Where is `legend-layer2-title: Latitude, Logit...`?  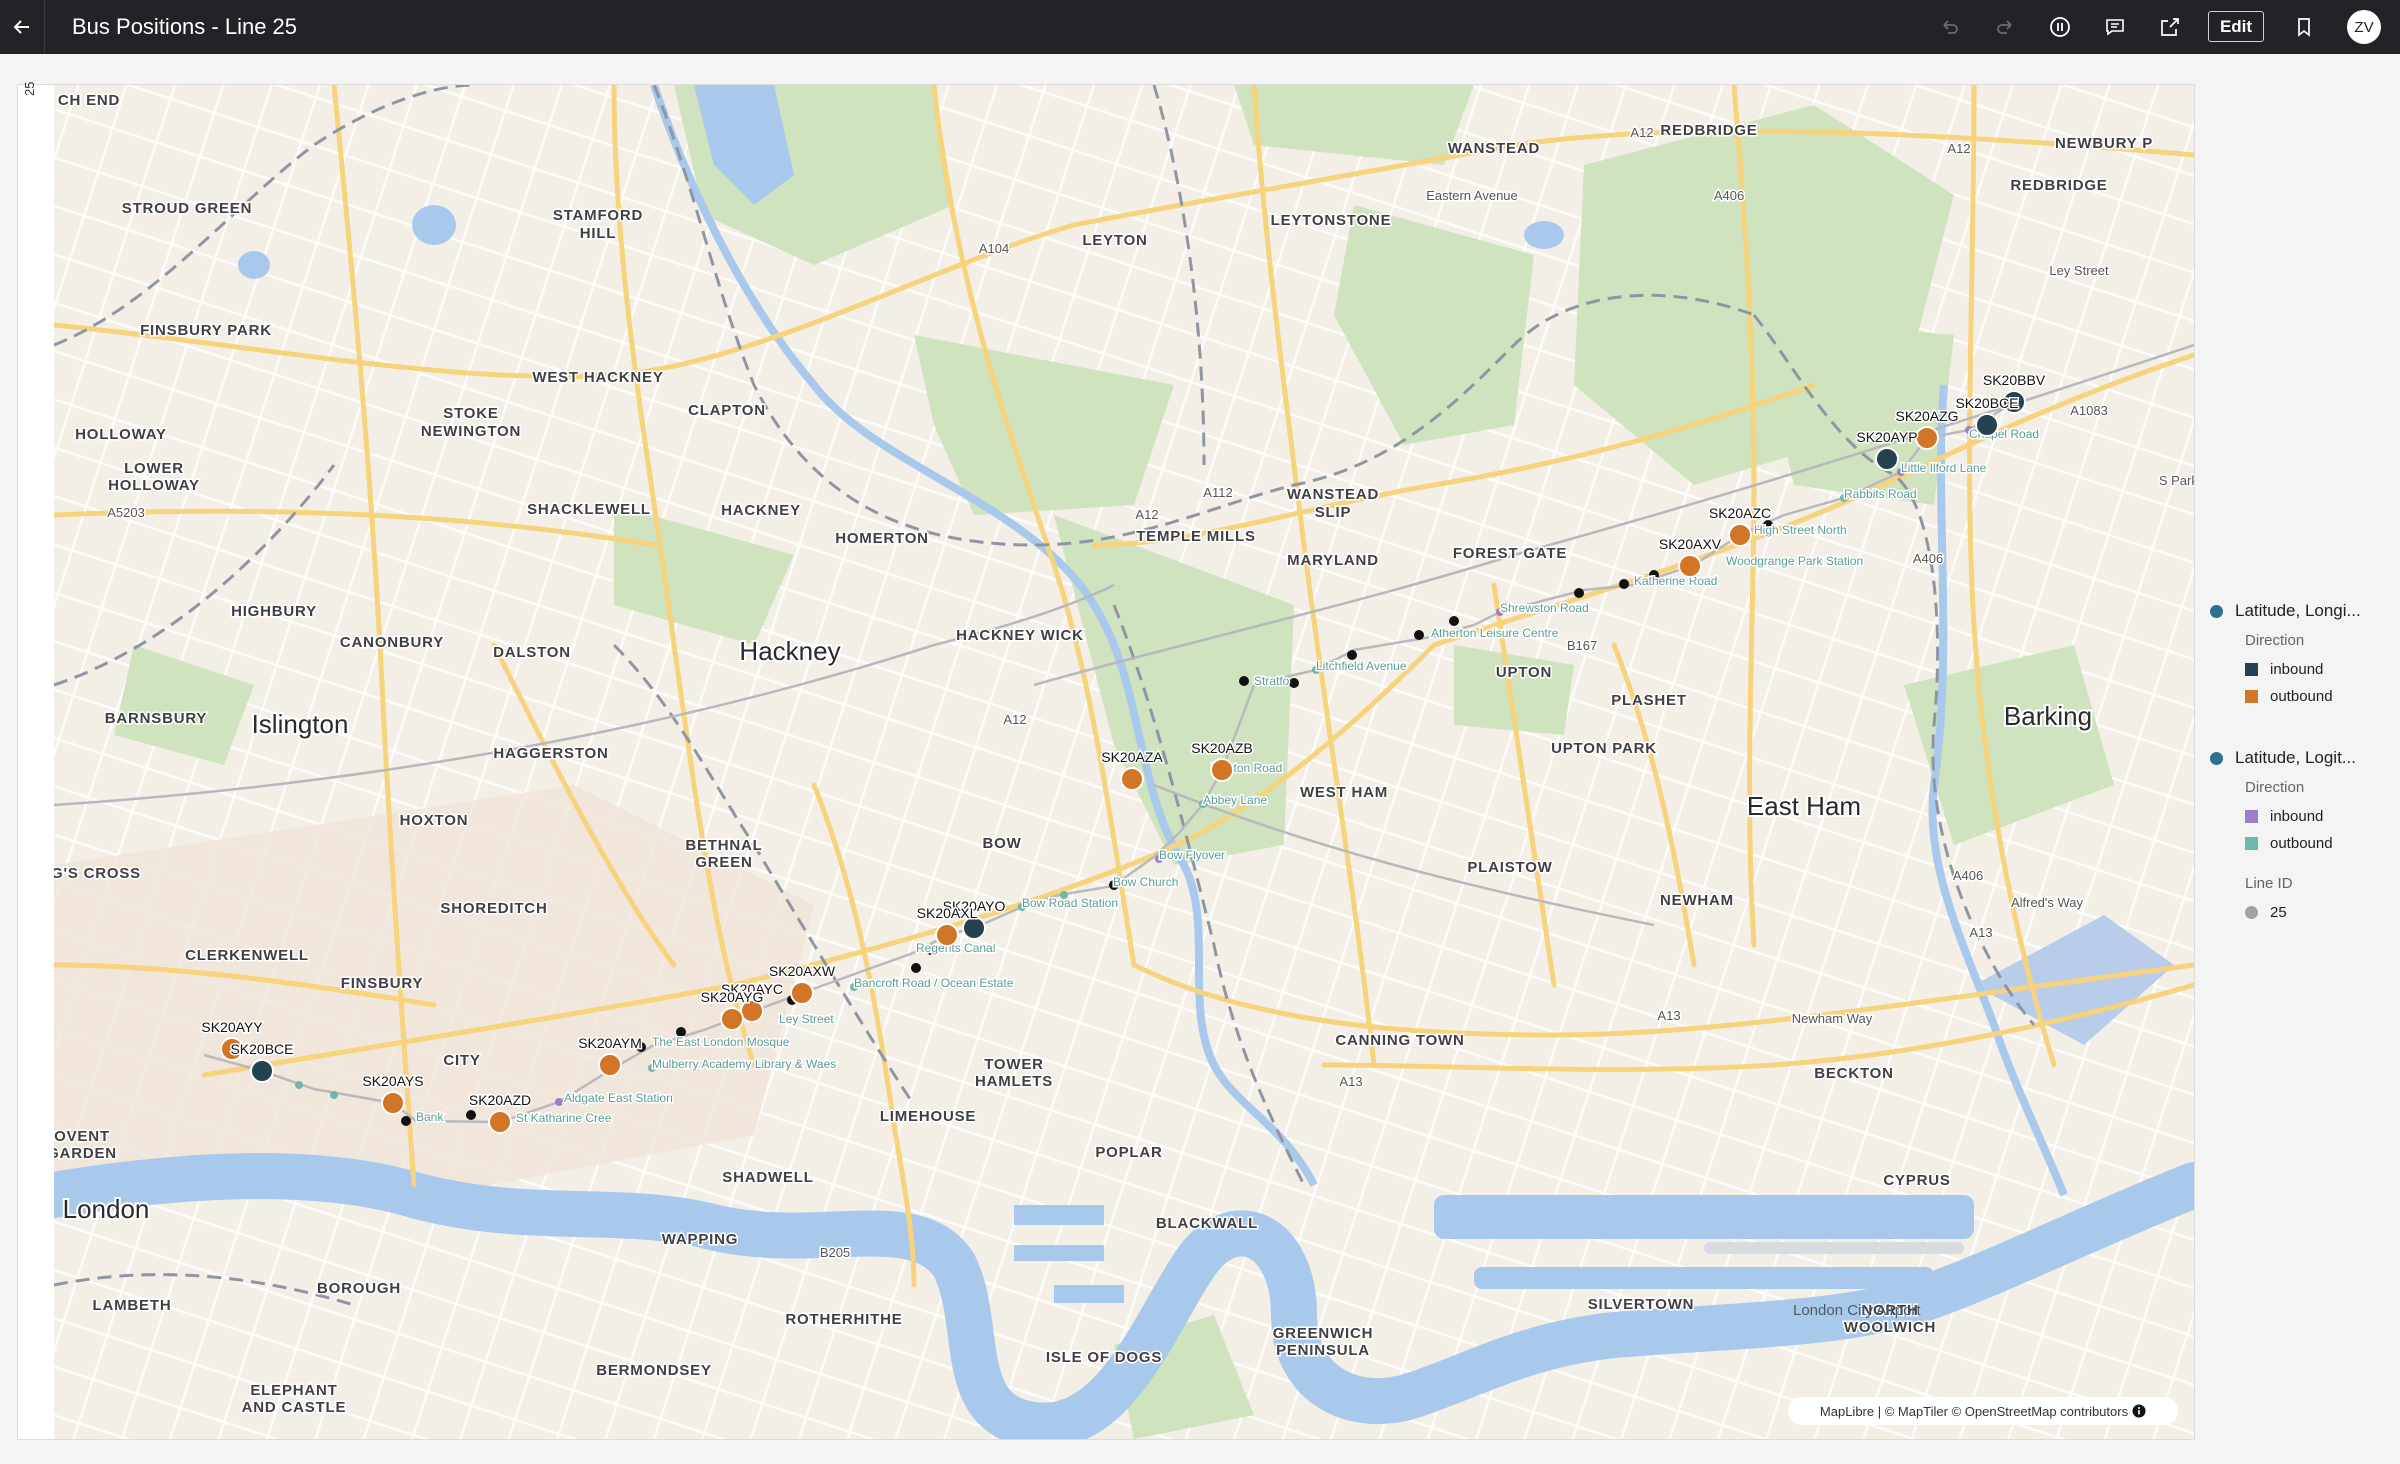 legend-layer2-title: Latitude, Logit... is located at coordinates (2305, 758).